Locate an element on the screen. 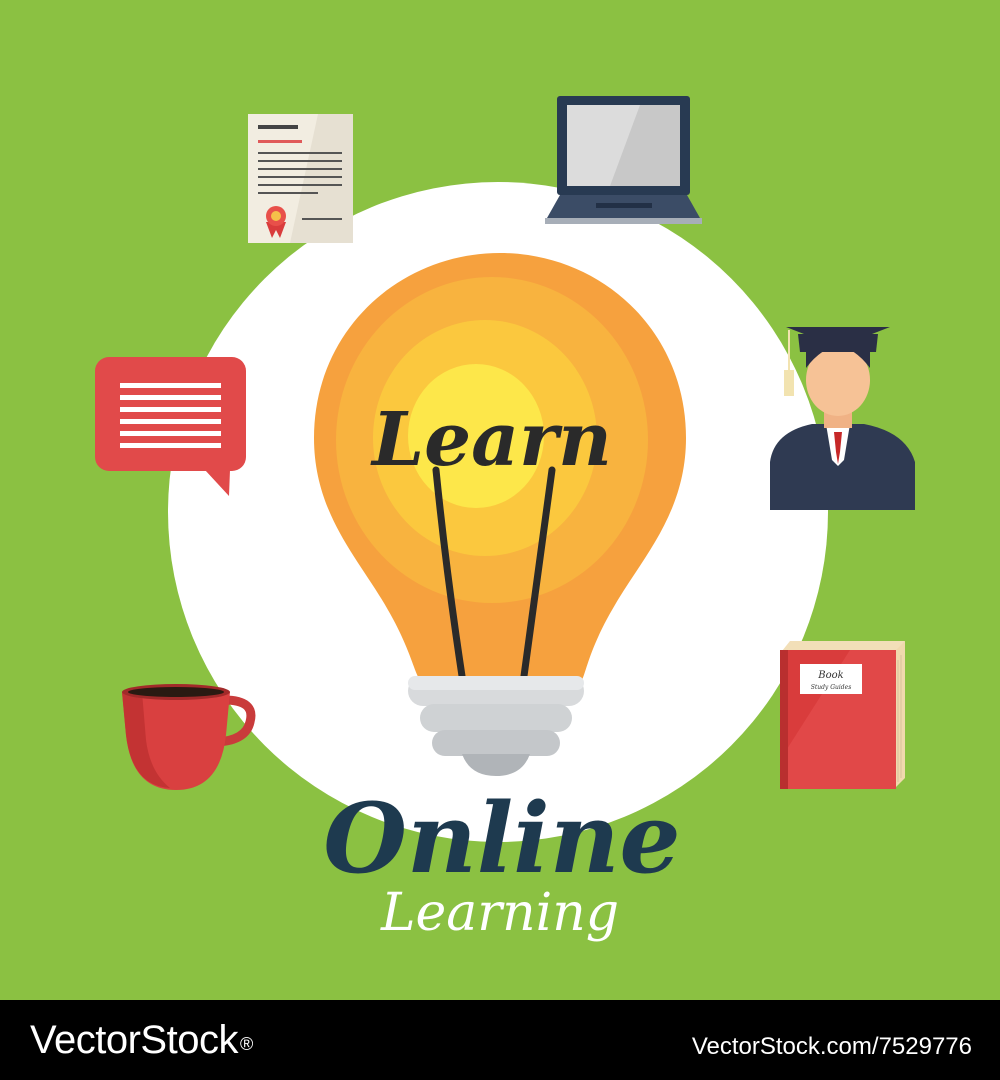 The image size is (1000, 1080). title-learning: Learning is located at coordinates (499, 913).